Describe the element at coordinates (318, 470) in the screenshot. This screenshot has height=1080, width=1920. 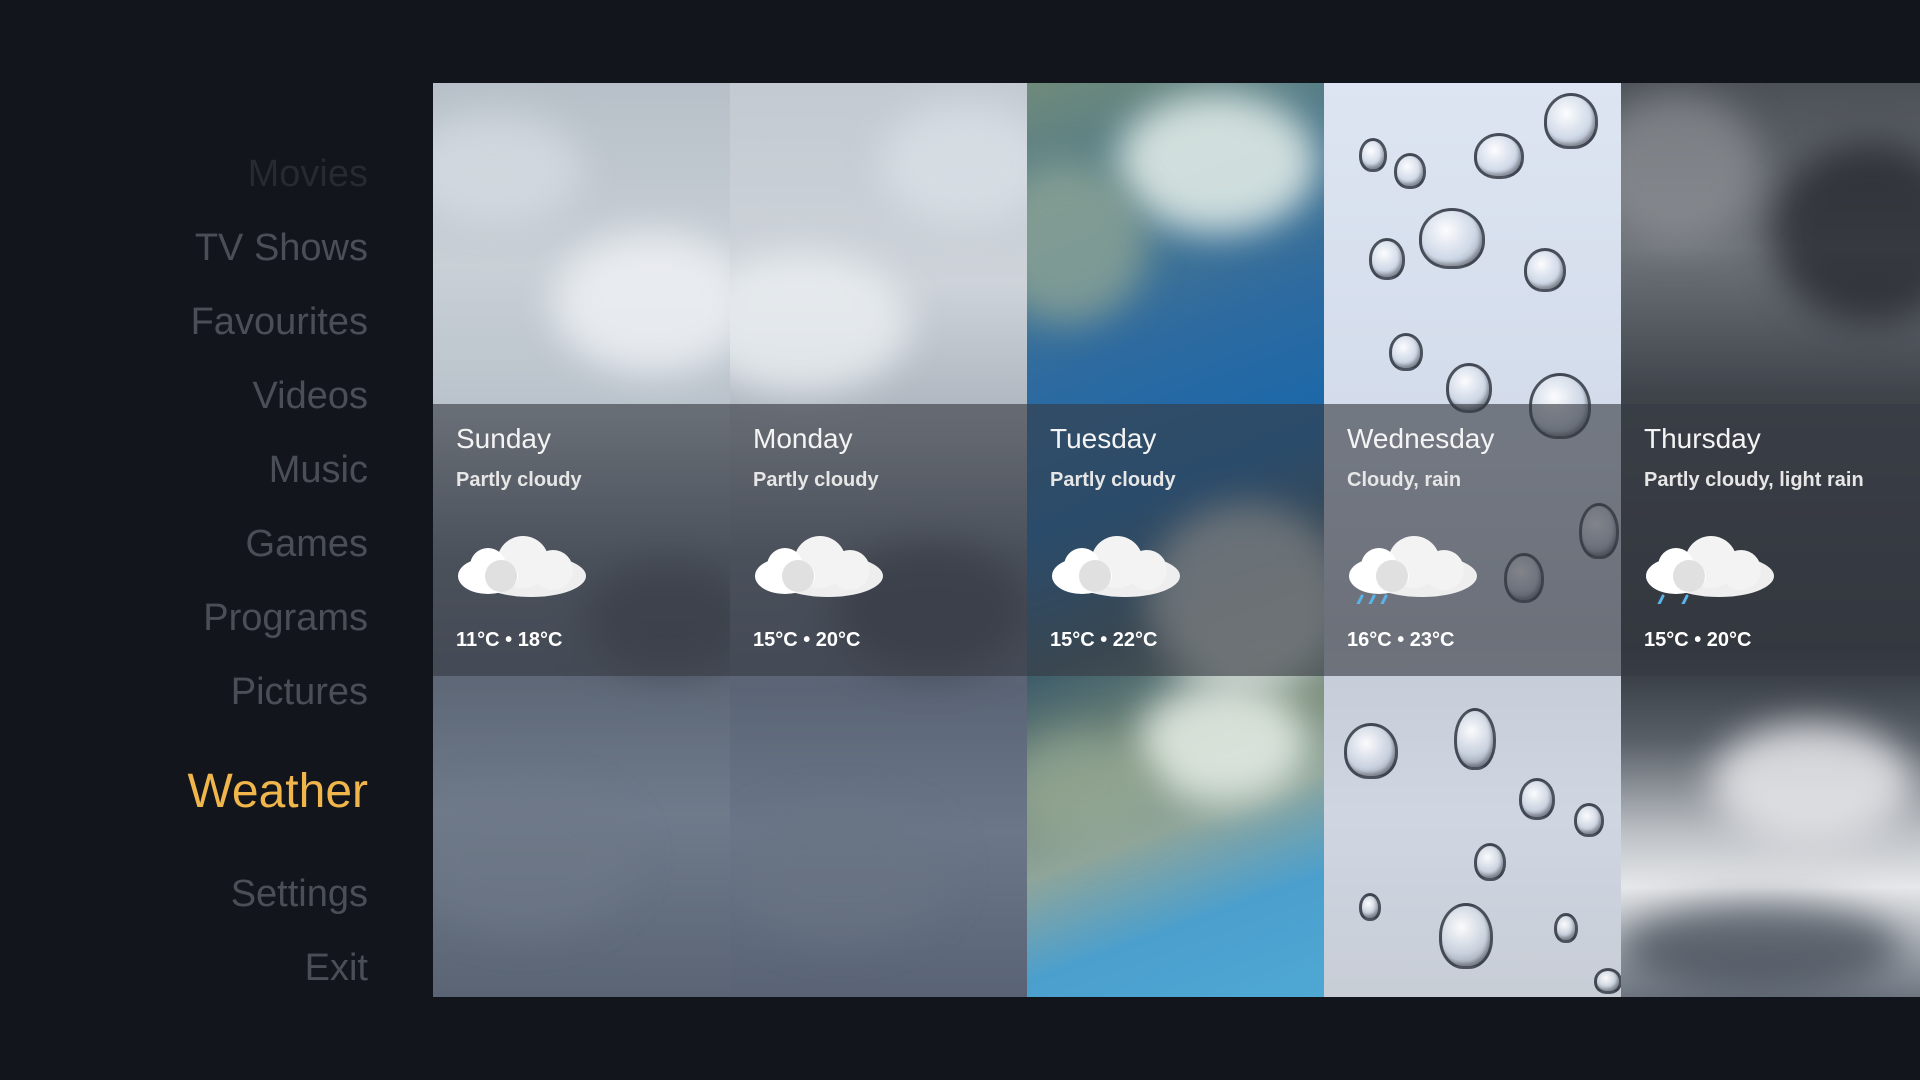
I see `menu-item-music: Music` at that location.